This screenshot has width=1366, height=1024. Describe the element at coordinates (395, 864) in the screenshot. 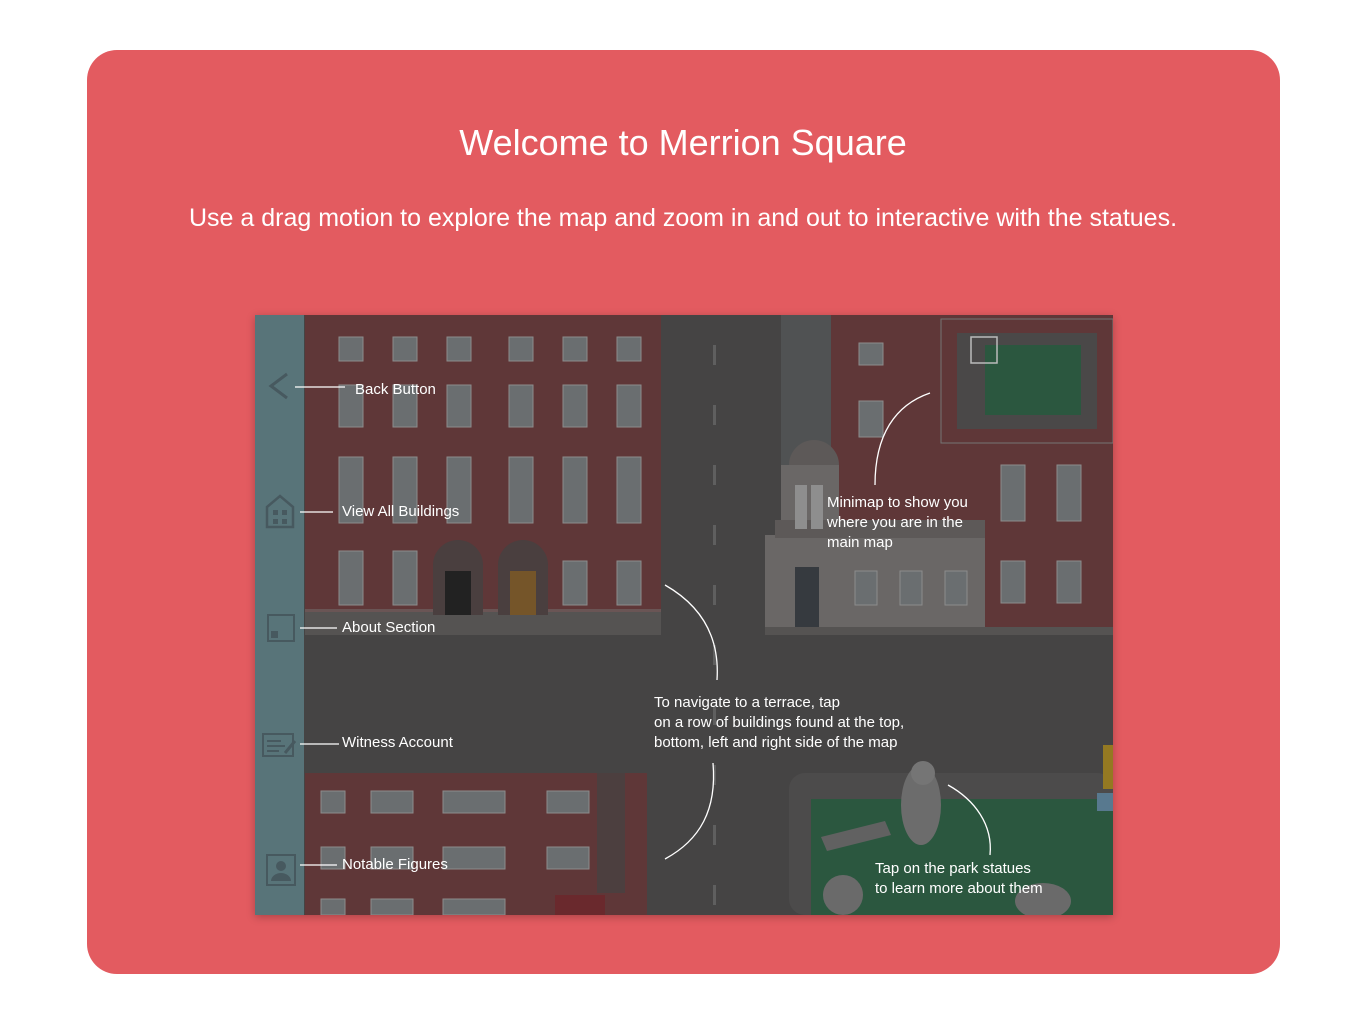

I see `notable-figures-label: Notable Figures` at that location.